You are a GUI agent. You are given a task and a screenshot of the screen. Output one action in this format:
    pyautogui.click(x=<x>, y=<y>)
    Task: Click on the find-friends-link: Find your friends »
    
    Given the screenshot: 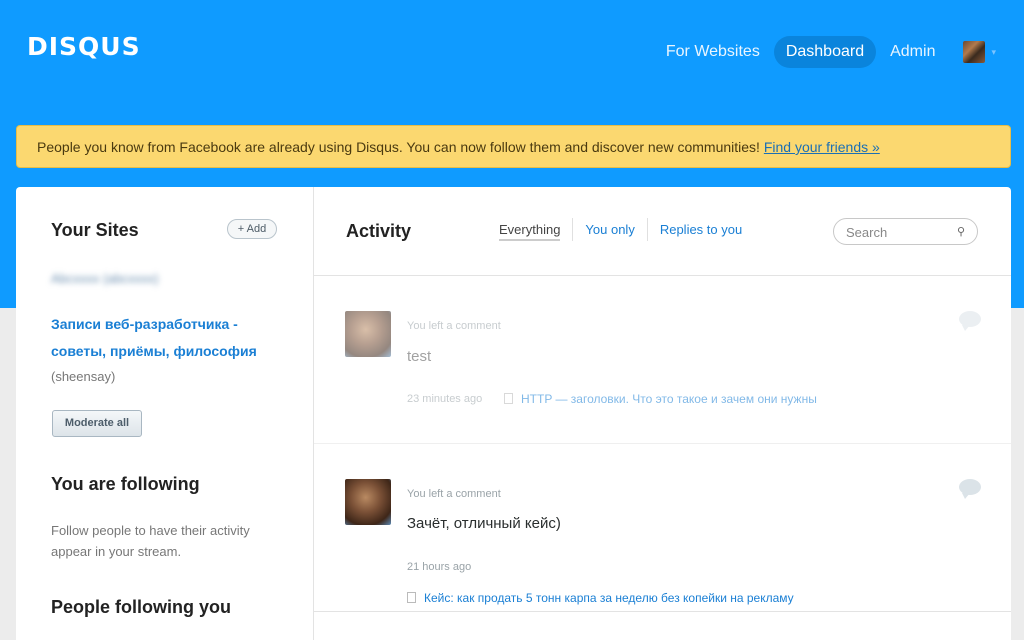 What is the action you would take?
    pyautogui.click(x=822, y=147)
    